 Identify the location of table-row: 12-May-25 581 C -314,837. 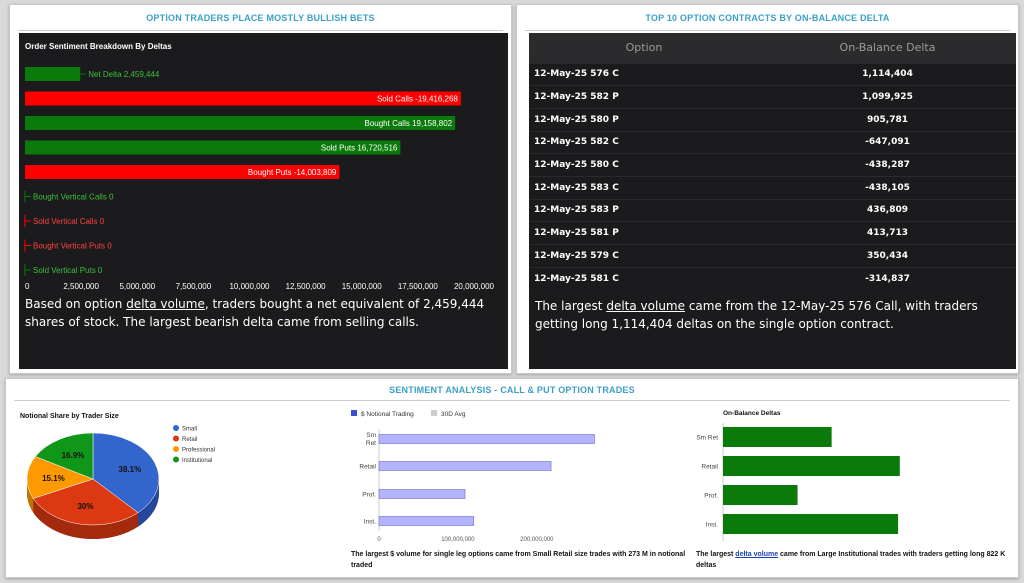
(772, 278).